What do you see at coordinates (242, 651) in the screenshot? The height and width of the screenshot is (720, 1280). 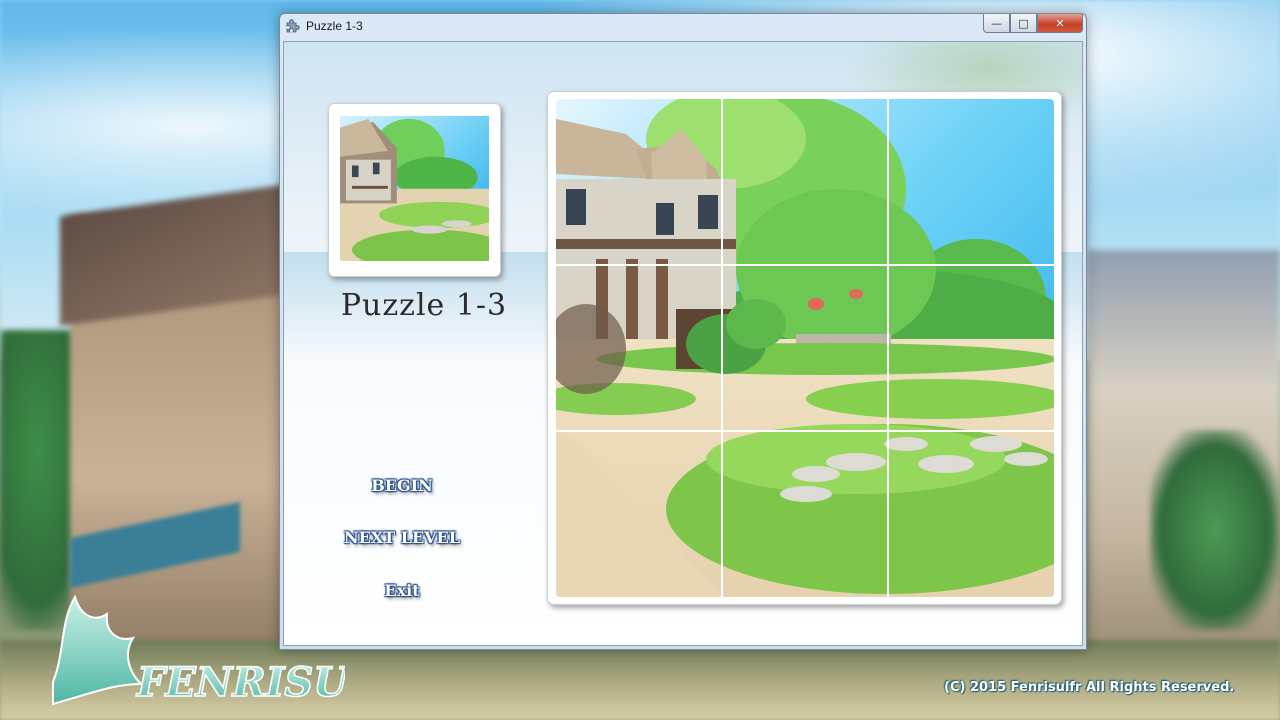 I see `fenrisulfr-logo: FENRISULFR` at bounding box center [242, 651].